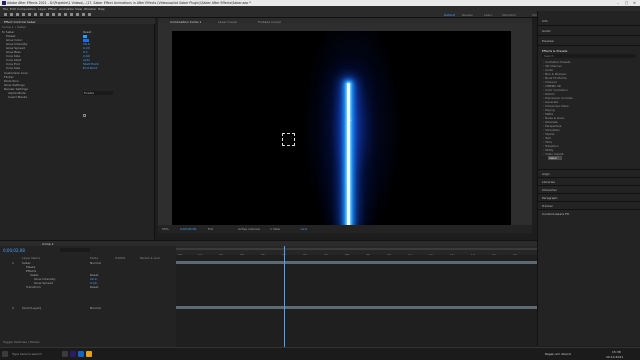  What do you see at coordinates (14, 27) in the screenshot?
I see `effect-controls-layer-path: Comp 1 • Saber` at bounding box center [14, 27].